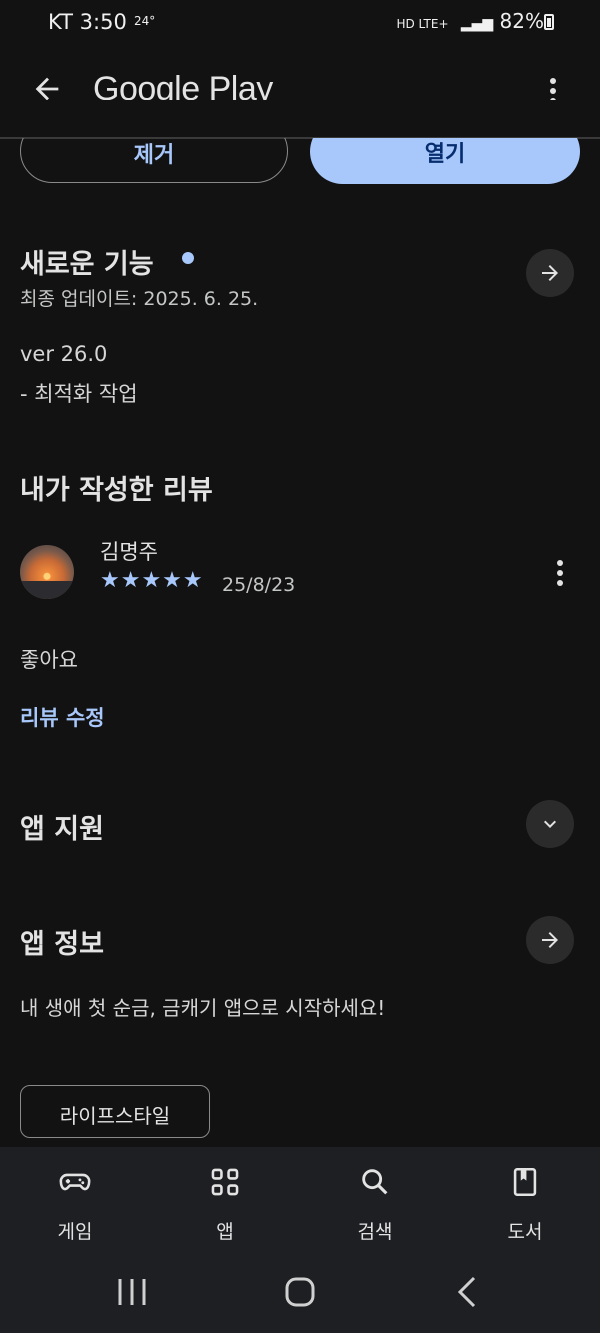  I want to click on open-label: 열기, so click(445, 154).